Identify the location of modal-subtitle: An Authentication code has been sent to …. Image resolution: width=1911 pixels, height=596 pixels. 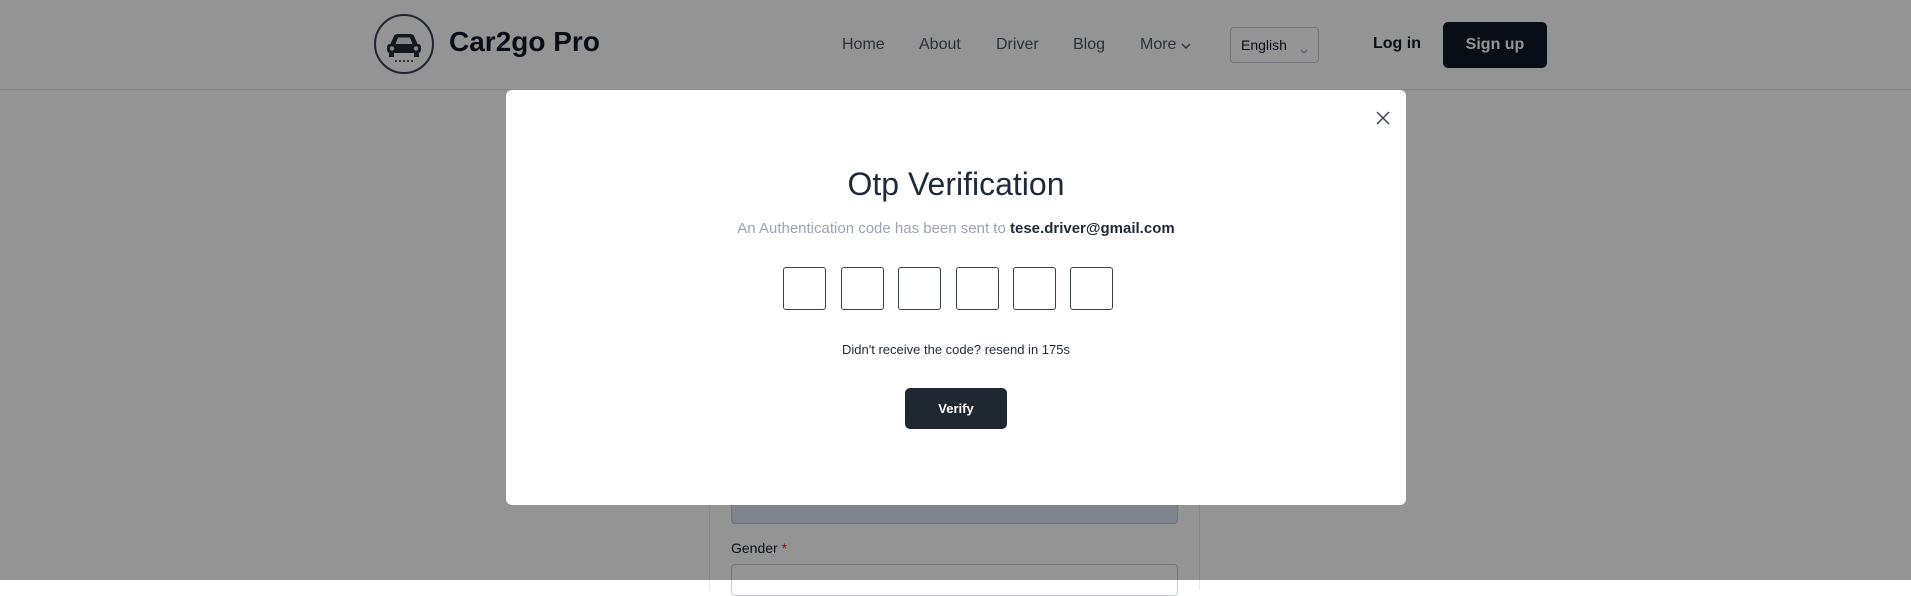
(956, 228).